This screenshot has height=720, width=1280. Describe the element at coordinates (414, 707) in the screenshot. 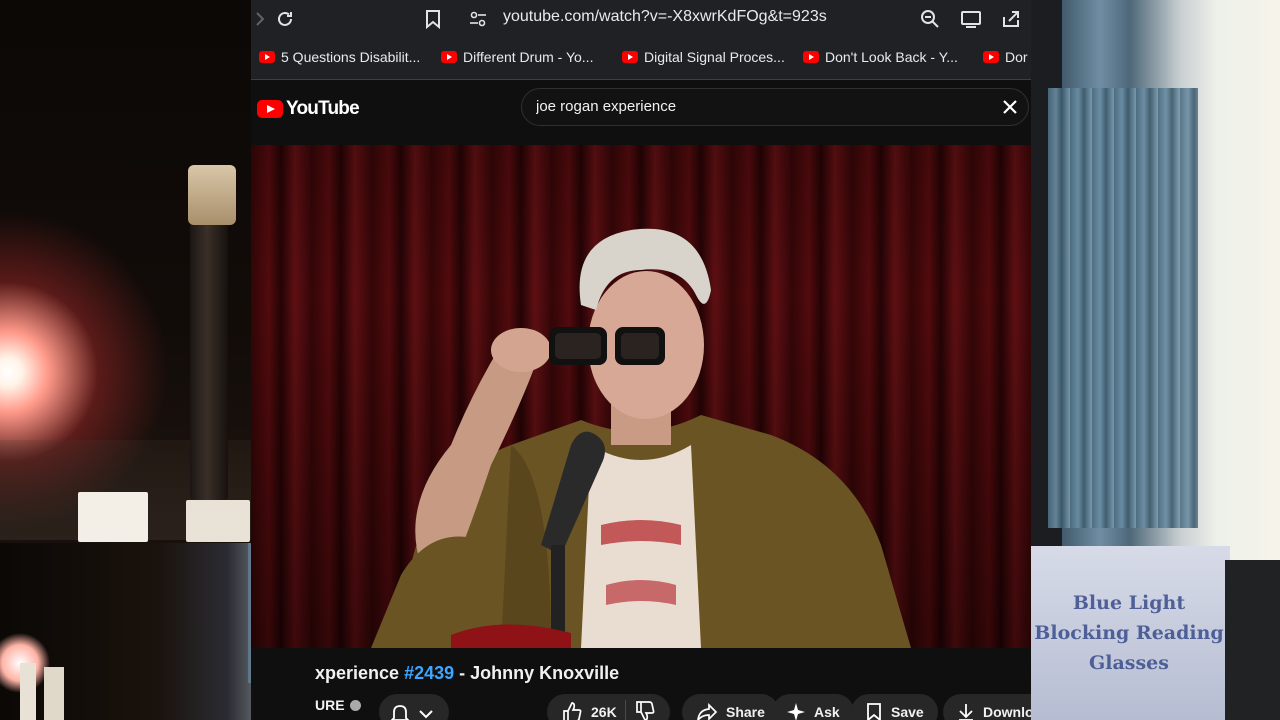

I see `subscribed-bell-button` at that location.